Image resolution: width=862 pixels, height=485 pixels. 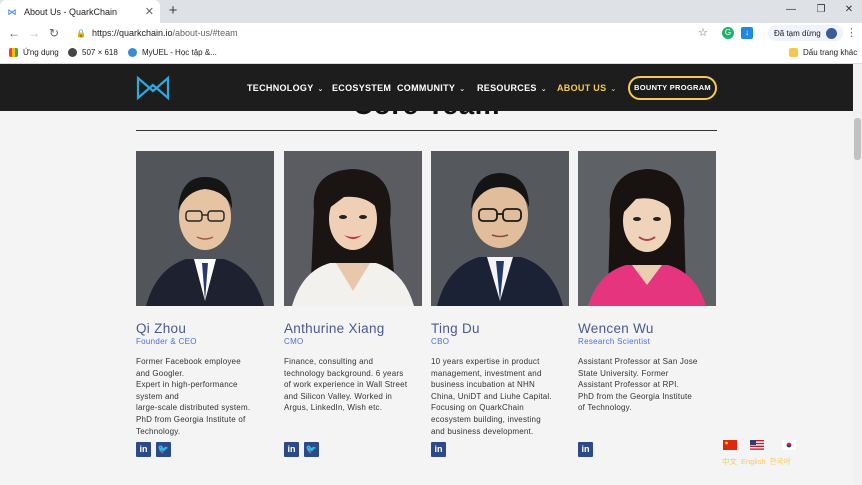 What do you see at coordinates (392, 33) in the screenshot?
I see `url-field: 🔒 https://quarkchain.io/about-us/#team ☆` at bounding box center [392, 33].